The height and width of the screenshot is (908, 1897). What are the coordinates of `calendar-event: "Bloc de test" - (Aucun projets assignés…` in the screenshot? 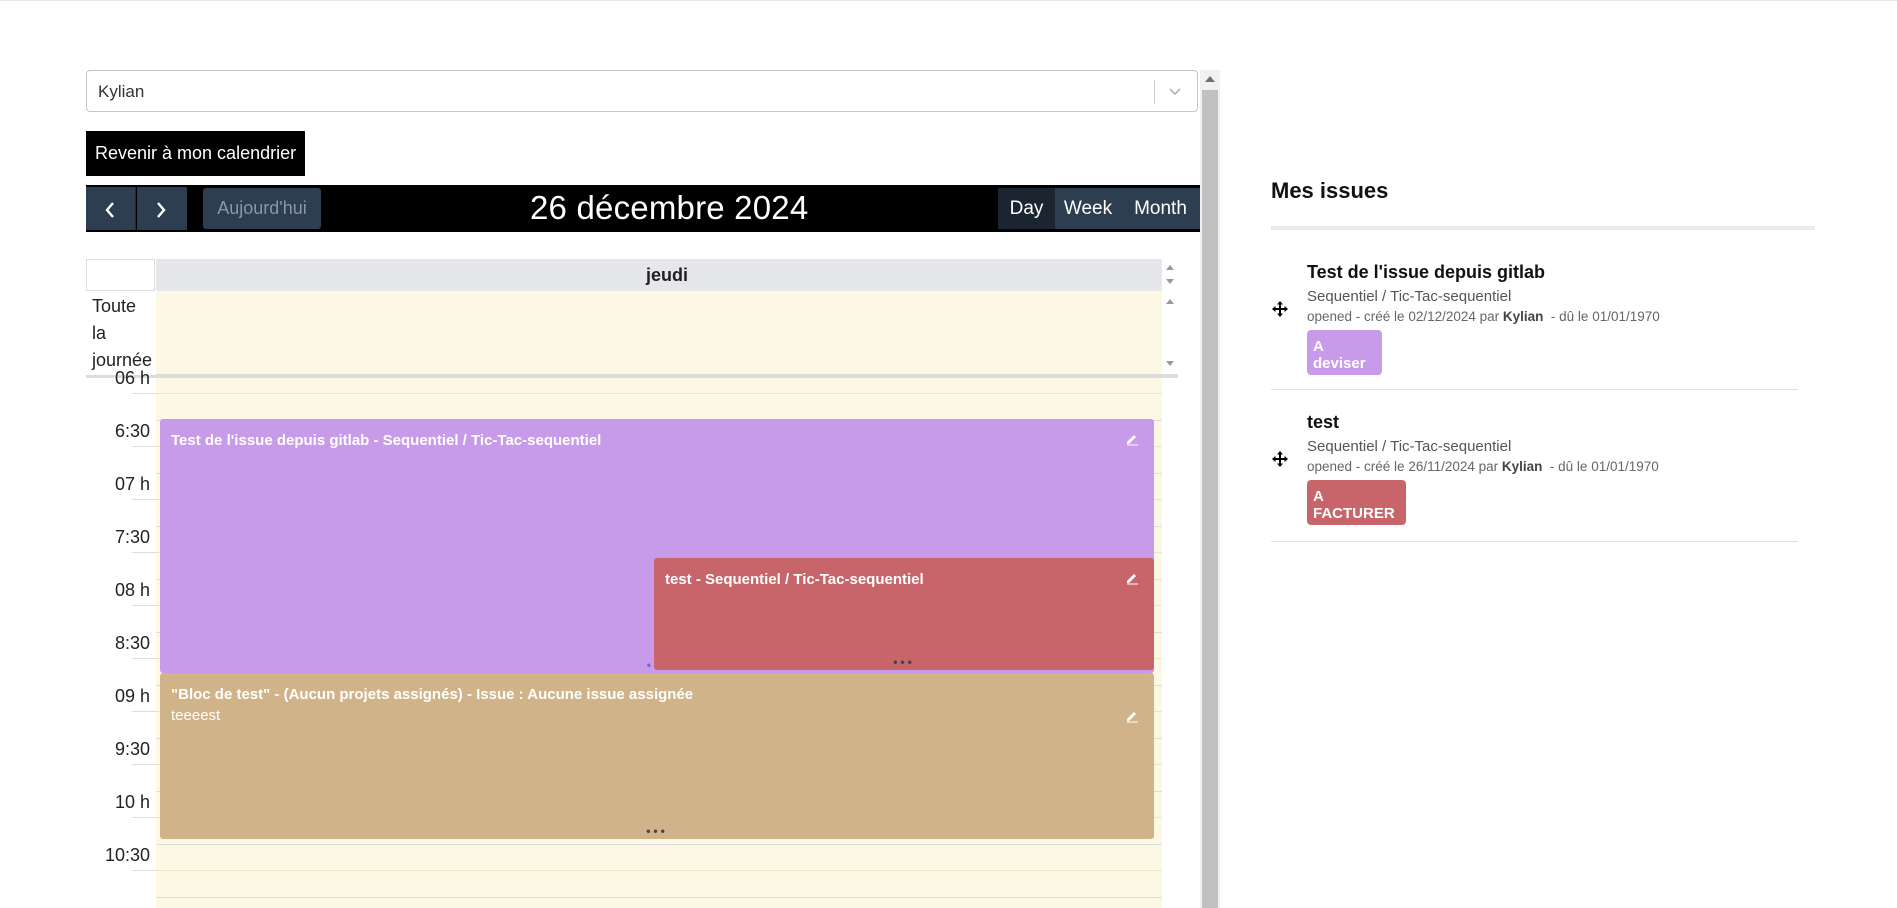 It's located at (657, 756).